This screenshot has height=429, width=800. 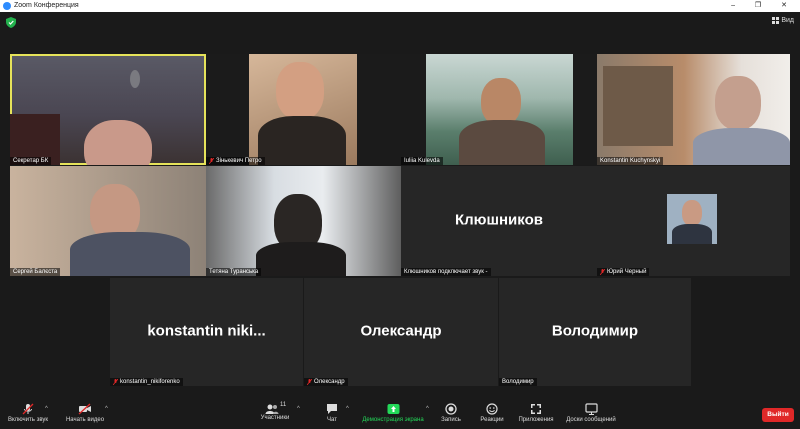 What do you see at coordinates (46, 5) in the screenshot?
I see `window-title: Zoom Конференция` at bounding box center [46, 5].